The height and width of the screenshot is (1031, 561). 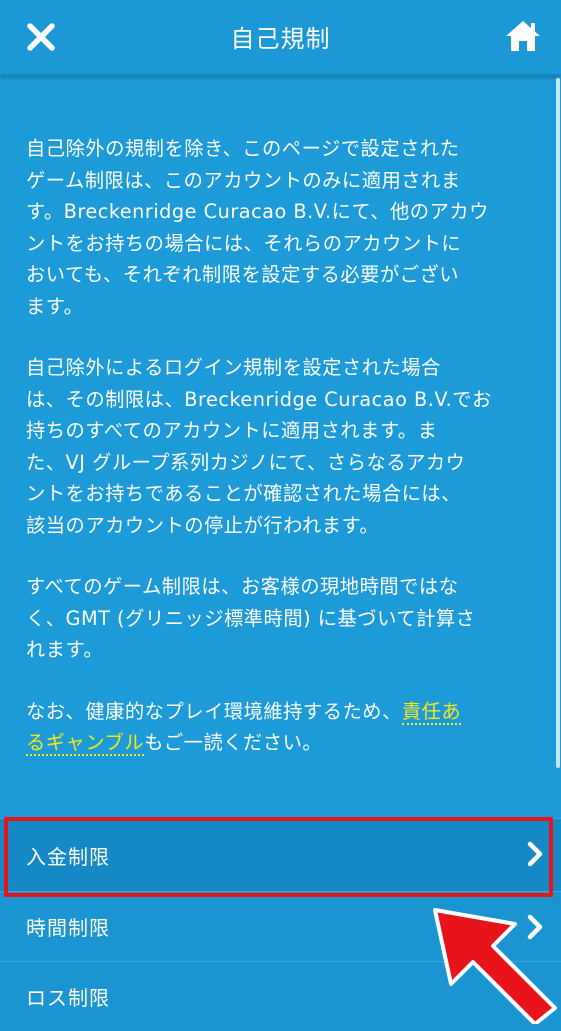 I want to click on paragraph-suffix: もご一読ください。, so click(x=233, y=742).